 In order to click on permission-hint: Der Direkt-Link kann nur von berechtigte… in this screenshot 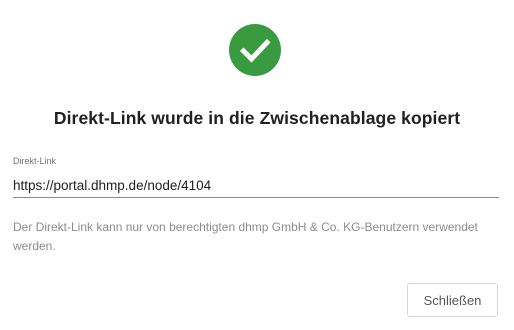, I will do `click(245, 236)`.